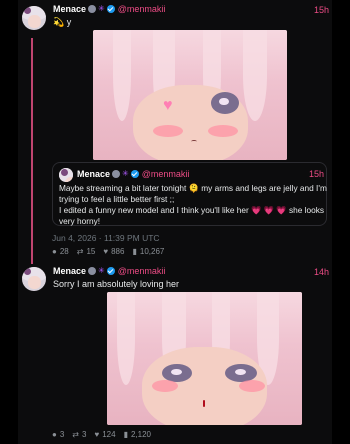  I want to click on like-button: ♥ 886, so click(113, 251).